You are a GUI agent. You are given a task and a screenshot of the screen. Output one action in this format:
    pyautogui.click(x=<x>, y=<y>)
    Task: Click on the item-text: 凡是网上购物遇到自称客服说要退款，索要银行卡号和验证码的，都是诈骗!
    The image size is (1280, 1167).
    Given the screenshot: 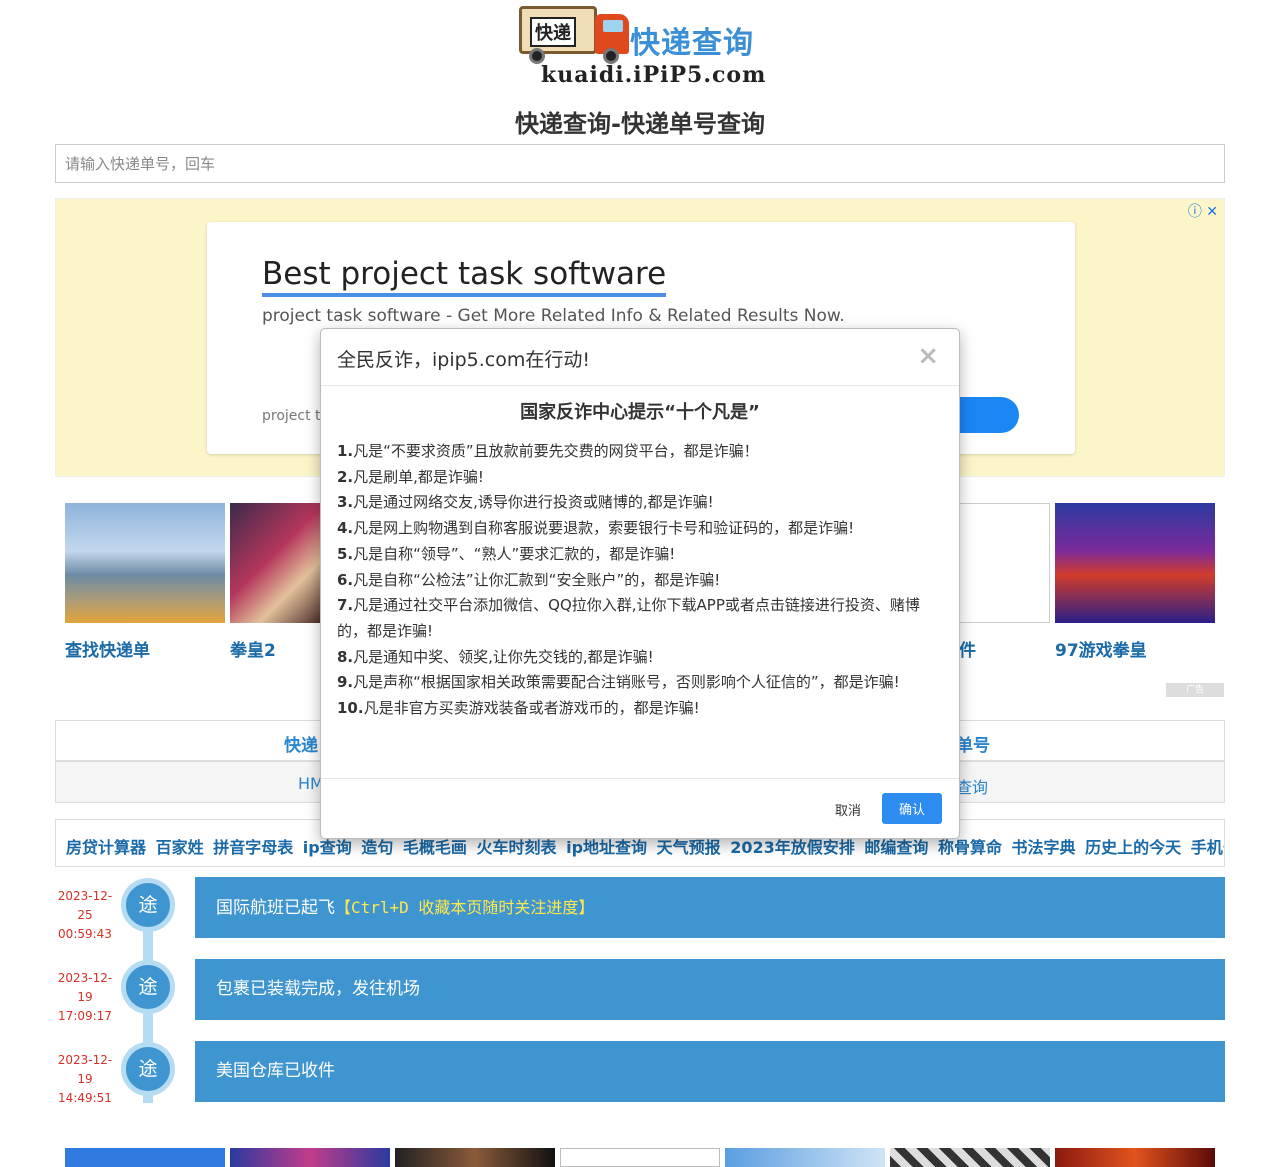 What is the action you would take?
    pyautogui.click(x=604, y=528)
    